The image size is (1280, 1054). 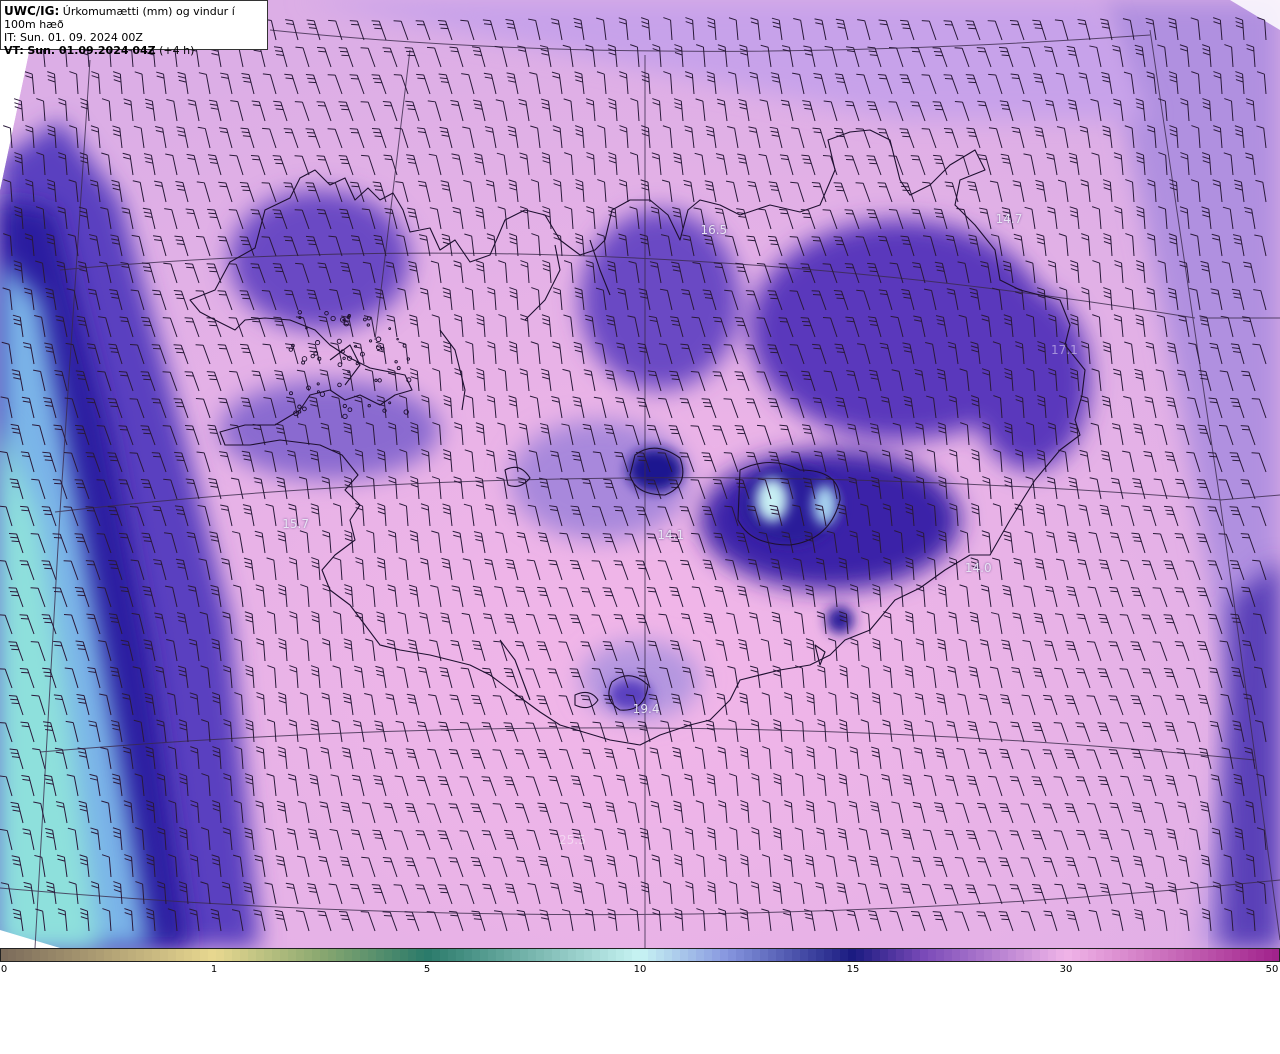 I want to click on init-label: IT:, so click(x=10, y=37).